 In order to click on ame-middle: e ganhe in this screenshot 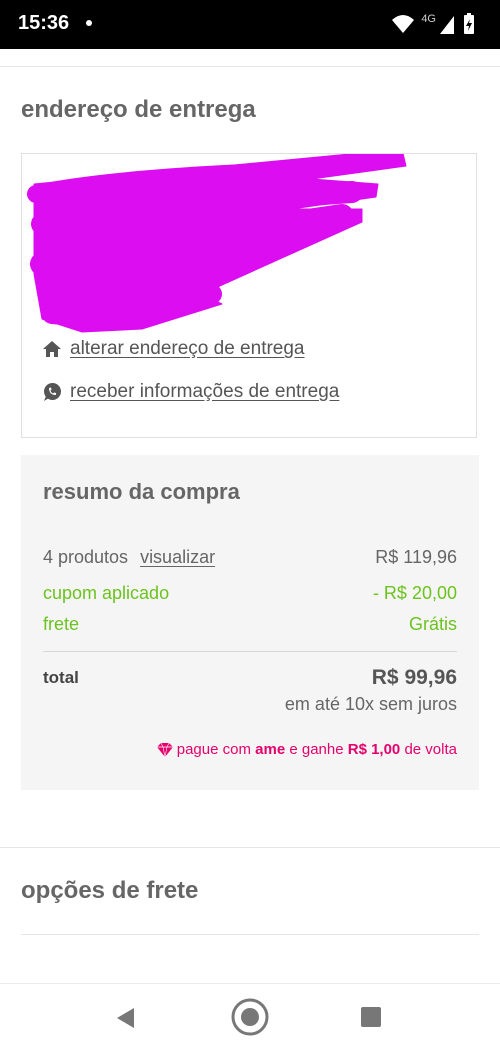, I will do `click(316, 749)`.